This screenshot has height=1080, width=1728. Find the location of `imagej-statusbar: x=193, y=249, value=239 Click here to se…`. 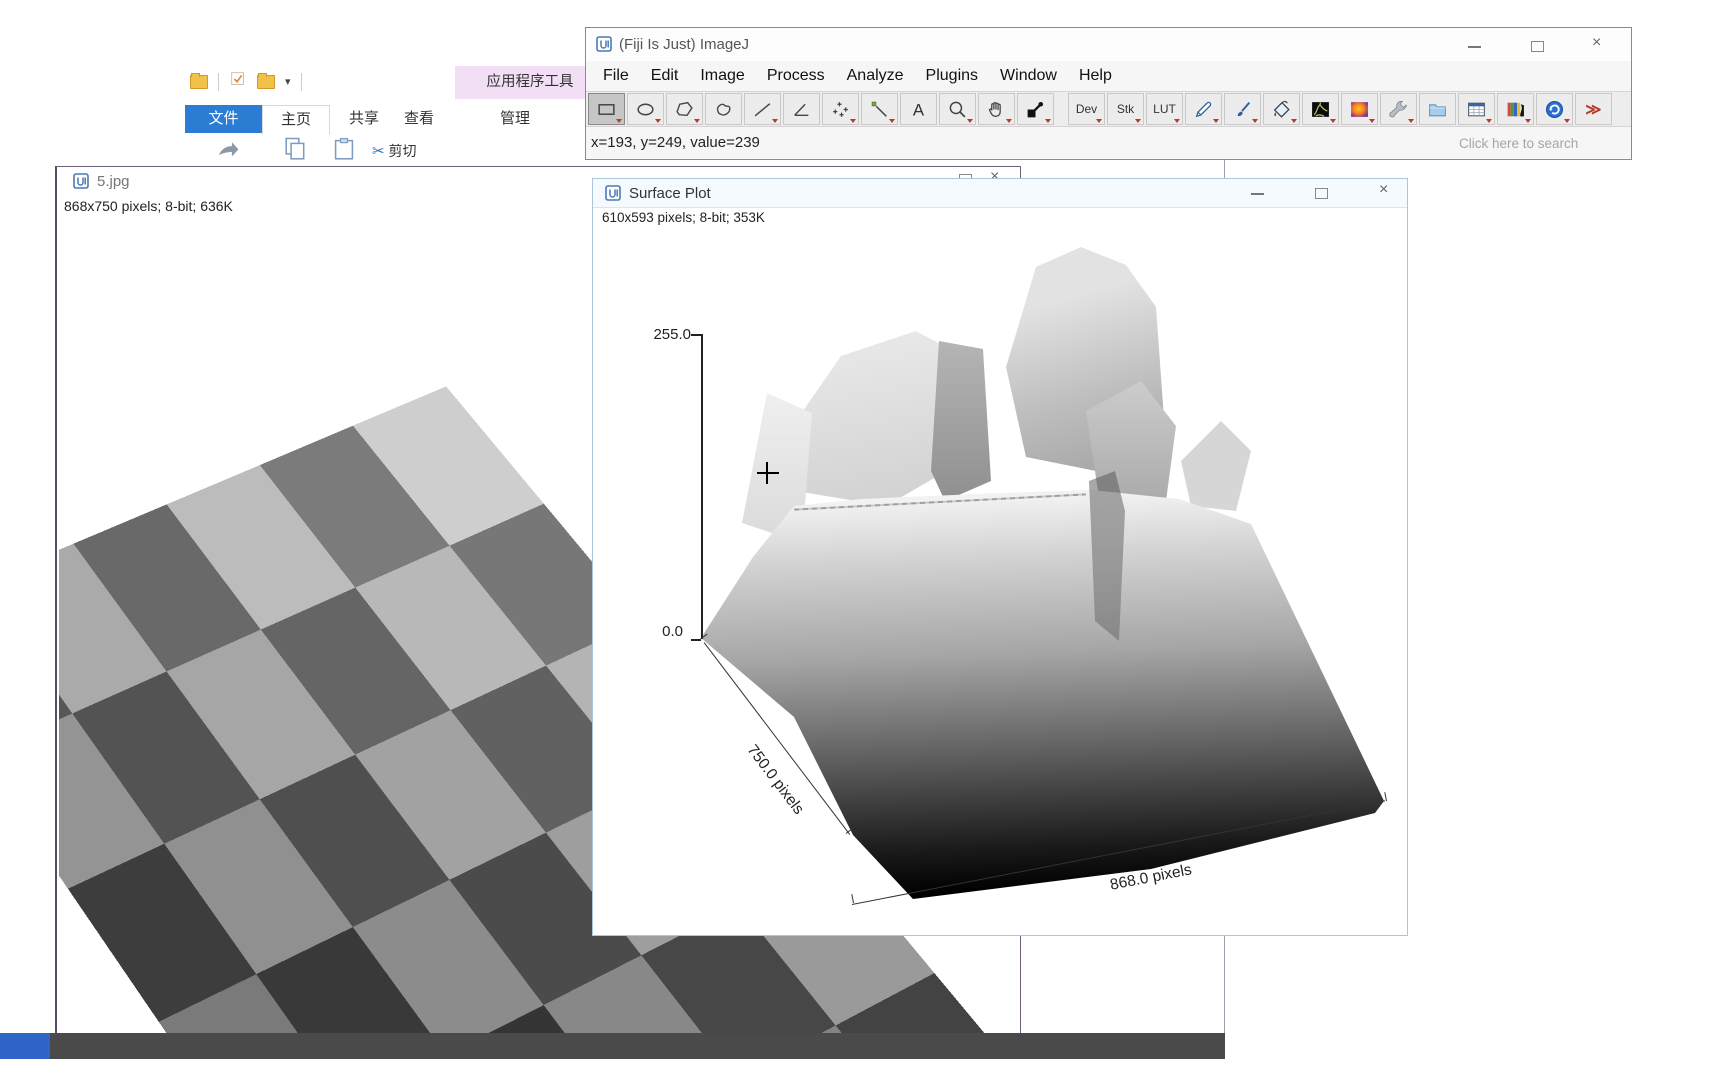

imagej-statusbar: x=193, y=249, value=239 Click here to se… is located at coordinates (1108, 142).